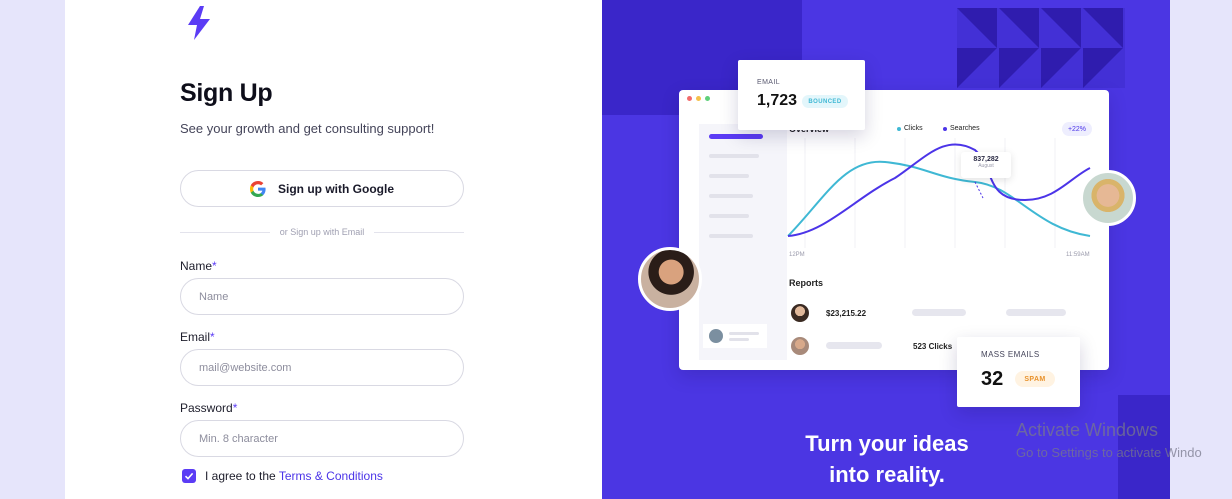 This screenshot has height=499, width=1232. What do you see at coordinates (1040, 48) in the screenshot?
I see `triangle-pattern` at bounding box center [1040, 48].